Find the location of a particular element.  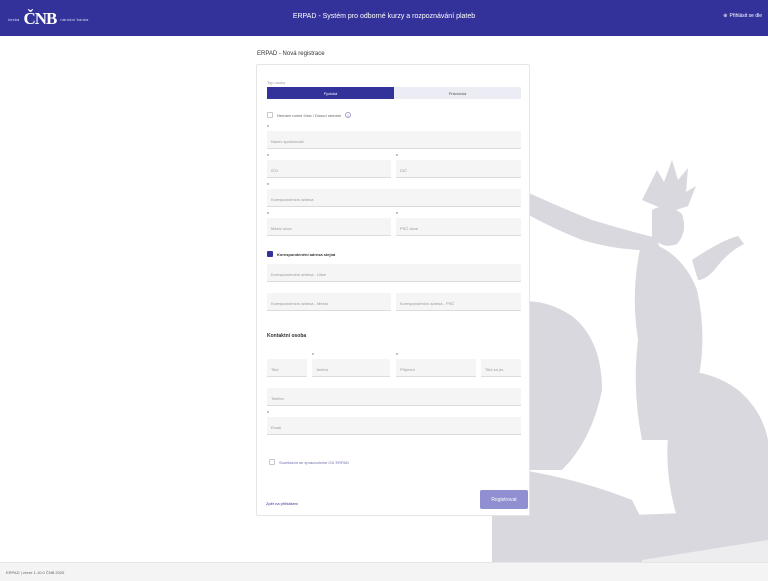

phone-field: Telefon is located at coordinates (394, 397).